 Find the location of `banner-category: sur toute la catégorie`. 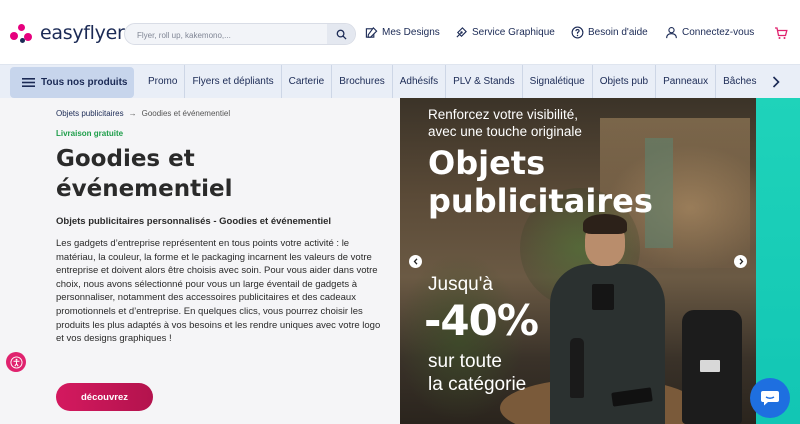

banner-category: sur toute la catégorie is located at coordinates (508, 373).